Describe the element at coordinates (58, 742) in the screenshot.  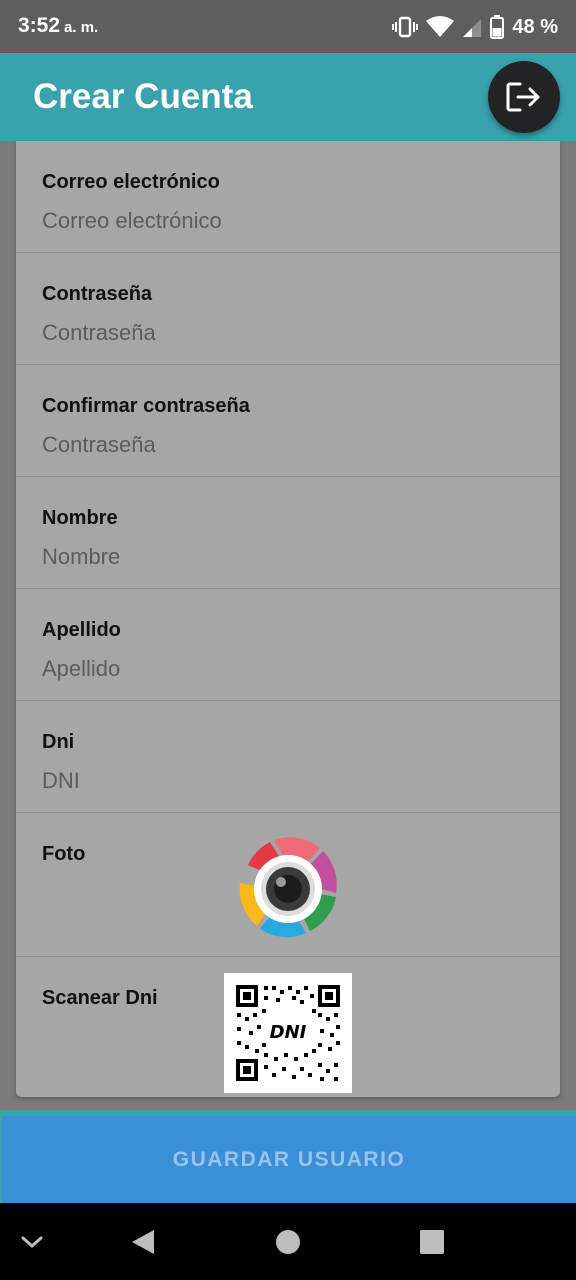
I see `dni-label: Dni` at that location.